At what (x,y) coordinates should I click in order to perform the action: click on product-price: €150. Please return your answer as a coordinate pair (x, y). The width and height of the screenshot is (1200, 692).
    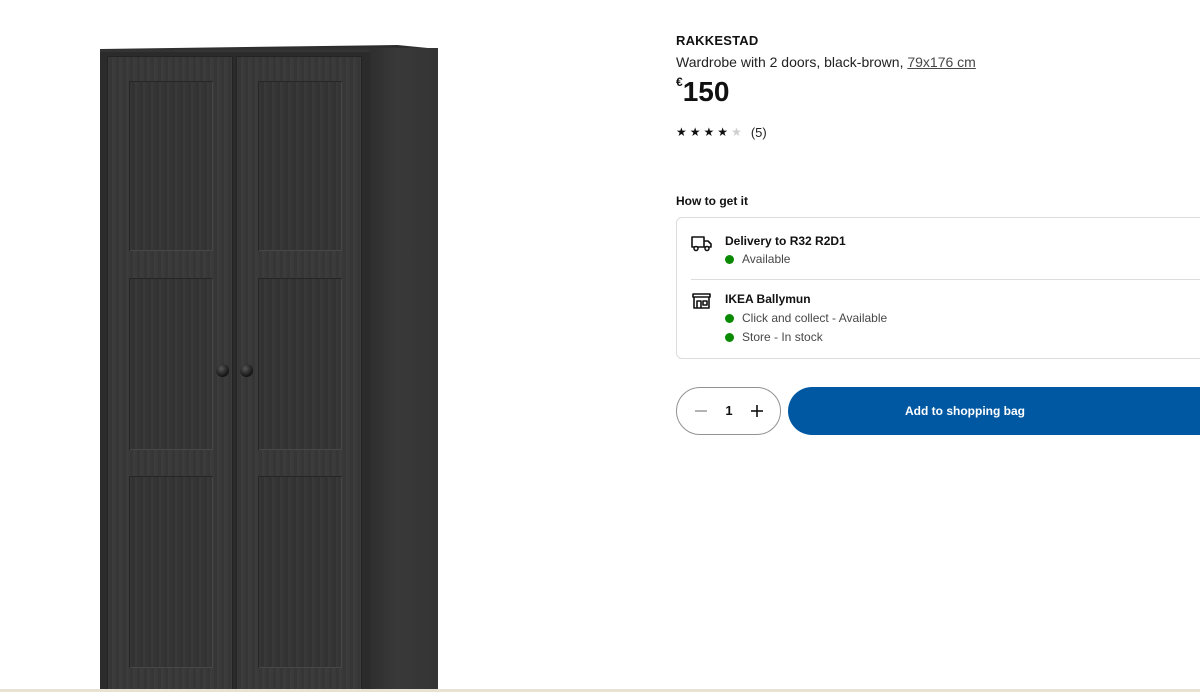
    Looking at the image, I should click on (702, 91).